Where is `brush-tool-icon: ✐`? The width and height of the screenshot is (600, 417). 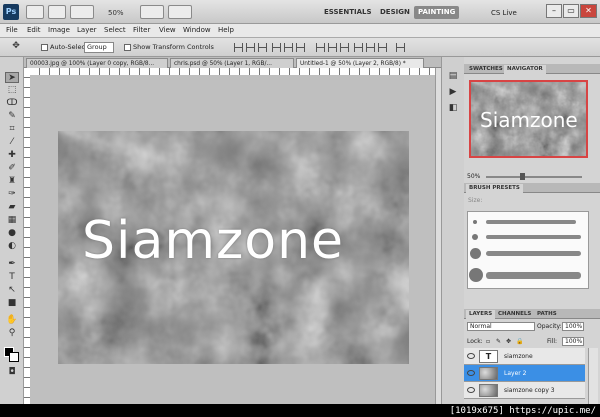 brush-tool-icon: ✐ is located at coordinates (12, 168).